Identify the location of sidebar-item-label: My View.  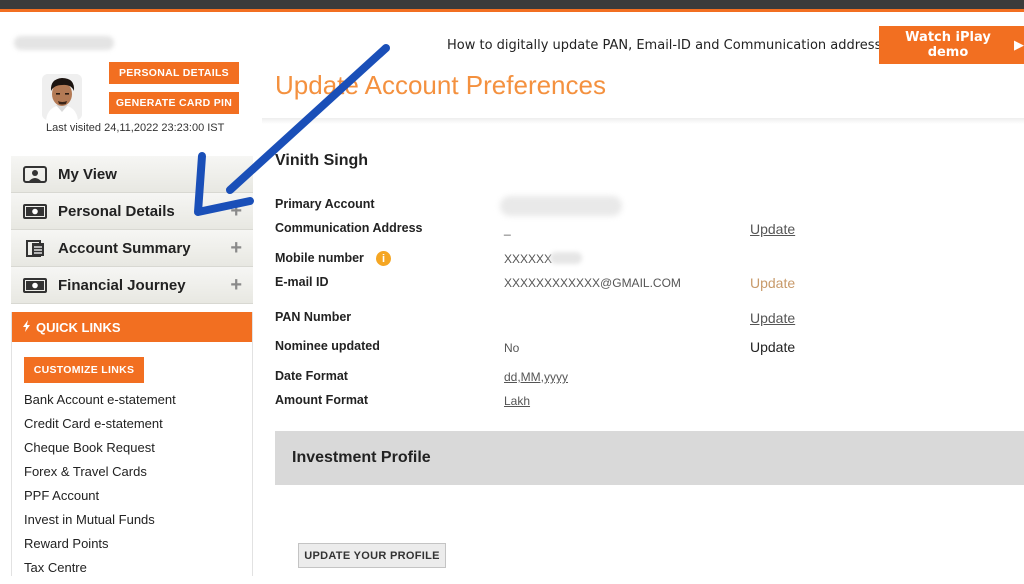
(87, 174).